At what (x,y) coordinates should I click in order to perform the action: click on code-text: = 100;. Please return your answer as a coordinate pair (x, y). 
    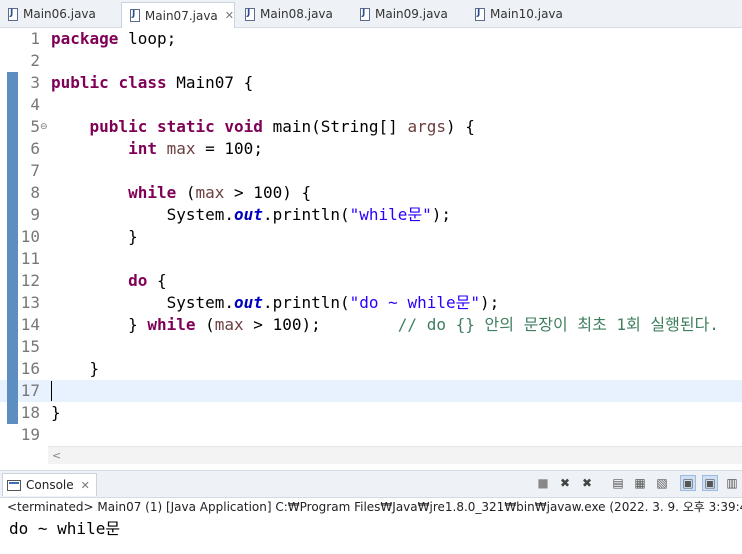
    Looking at the image, I should click on (229, 148).